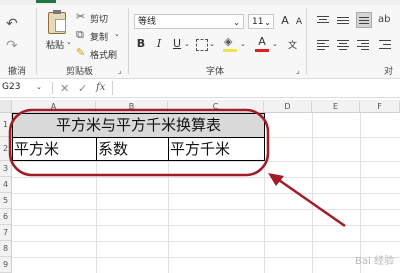  I want to click on watermark: Bai 经验, so click(374, 261).